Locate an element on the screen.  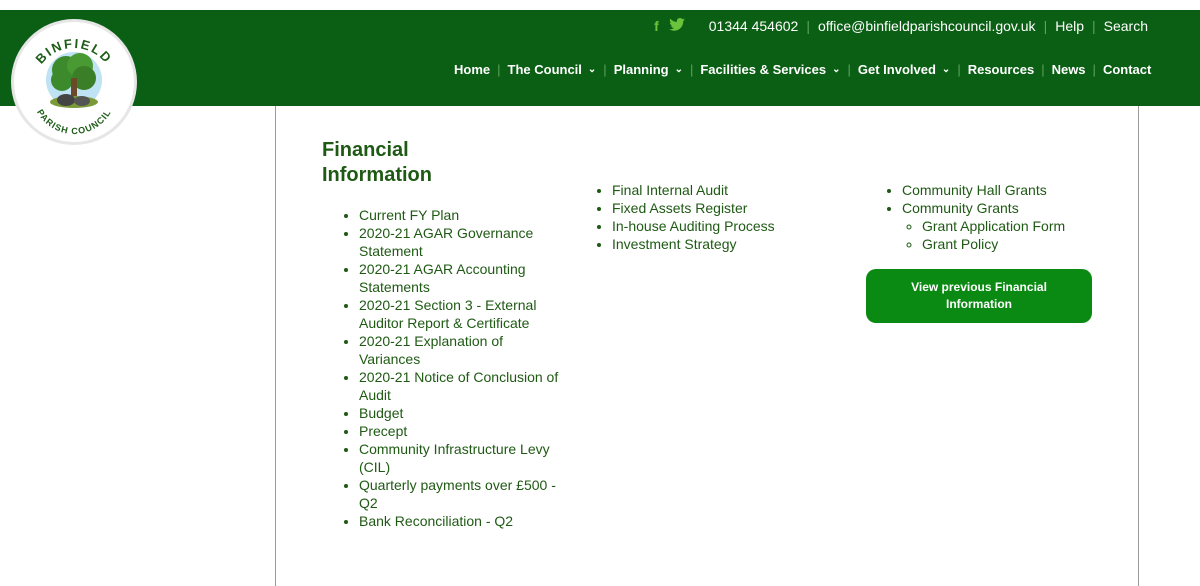
page-title: Financial Information is located at coordinates (377, 162).